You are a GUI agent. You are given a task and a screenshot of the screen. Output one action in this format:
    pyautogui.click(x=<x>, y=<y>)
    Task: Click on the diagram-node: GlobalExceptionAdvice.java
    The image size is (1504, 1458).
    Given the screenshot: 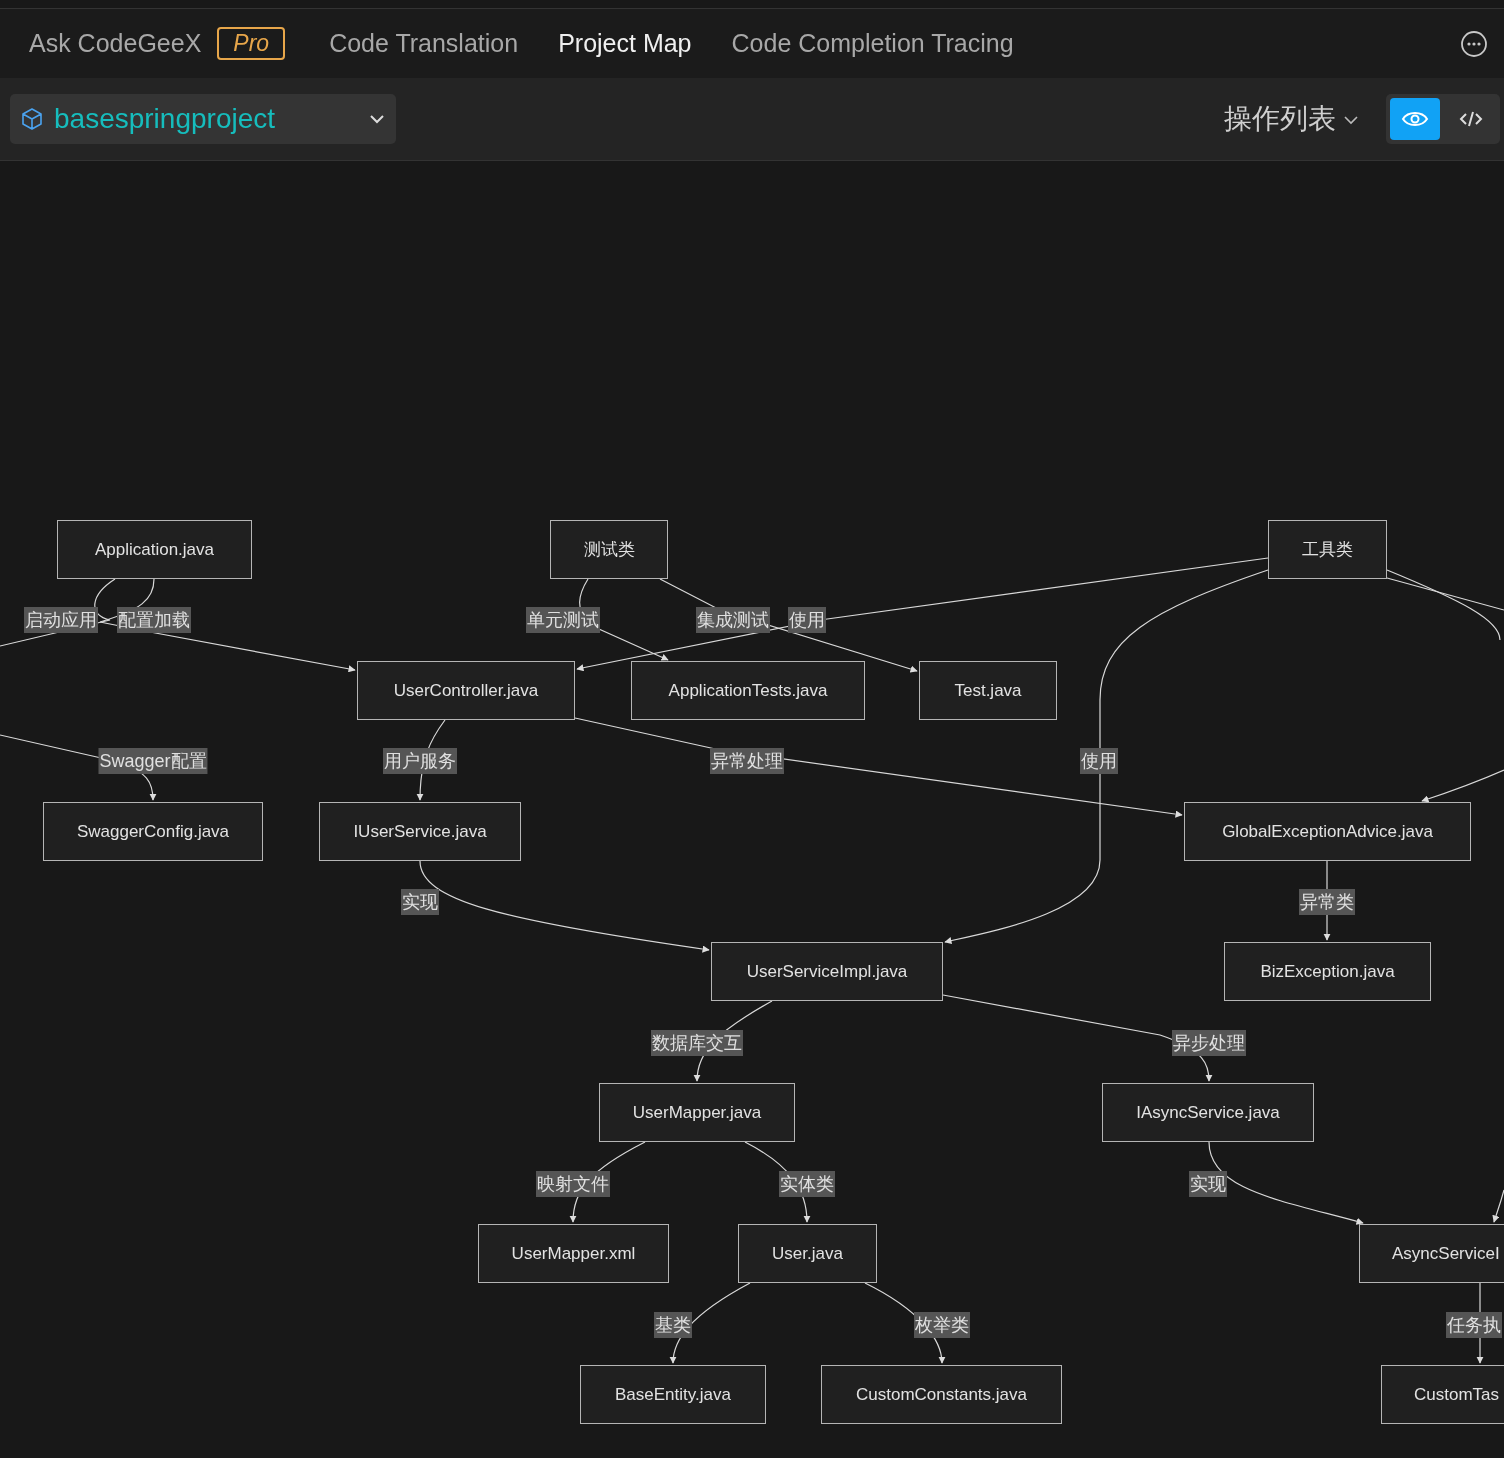 What is the action you would take?
    pyautogui.click(x=1327, y=831)
    